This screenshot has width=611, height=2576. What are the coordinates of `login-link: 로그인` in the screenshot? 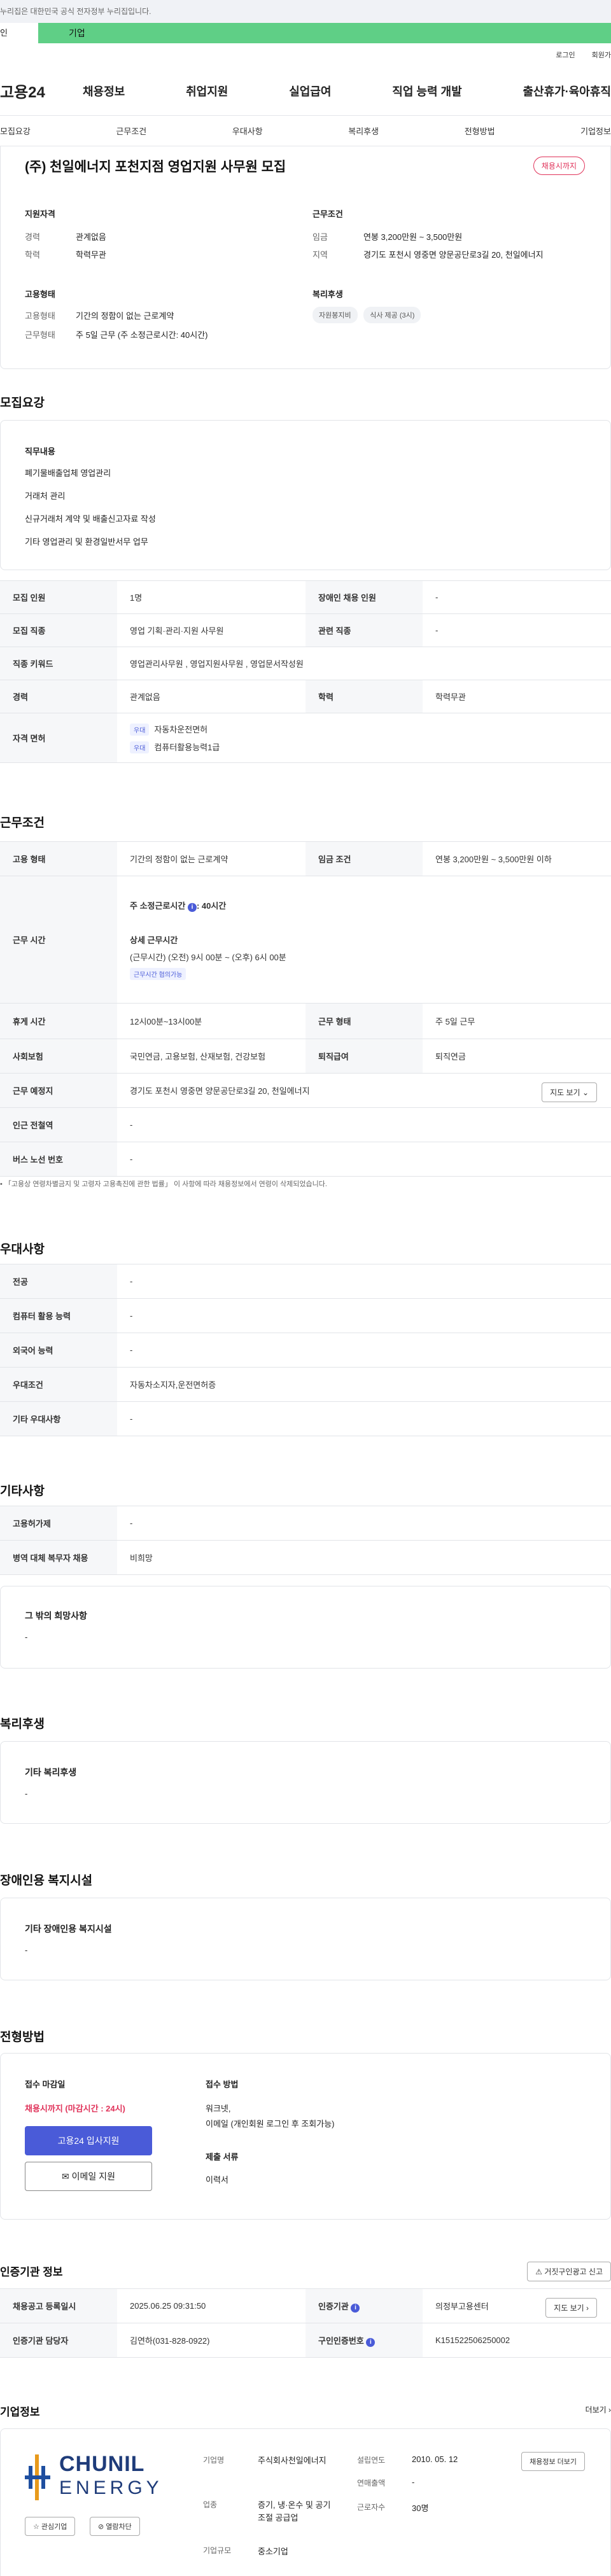 It's located at (565, 55).